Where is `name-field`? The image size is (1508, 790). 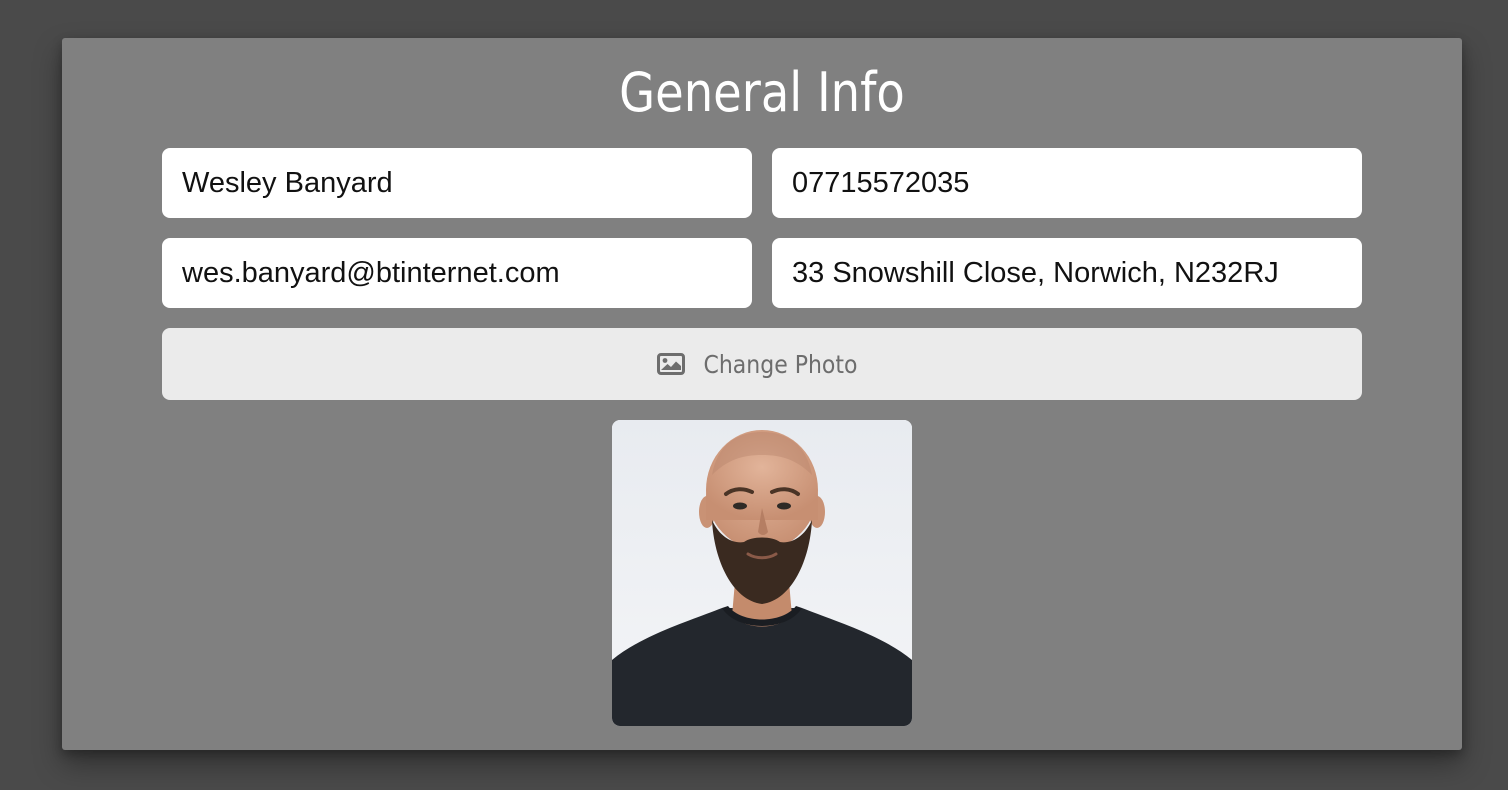
name-field is located at coordinates (457, 183).